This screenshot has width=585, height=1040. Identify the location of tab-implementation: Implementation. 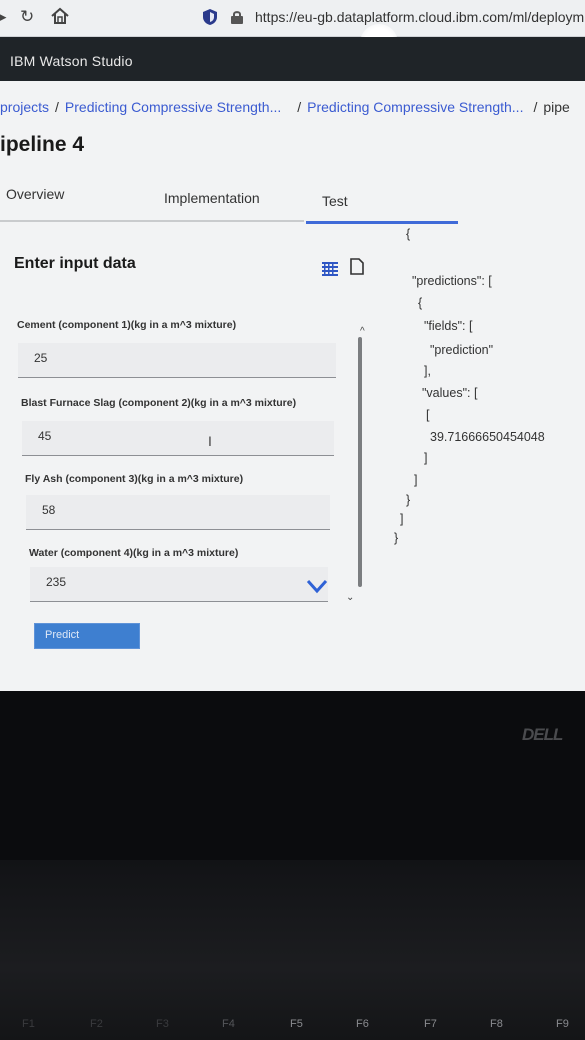
(212, 198).